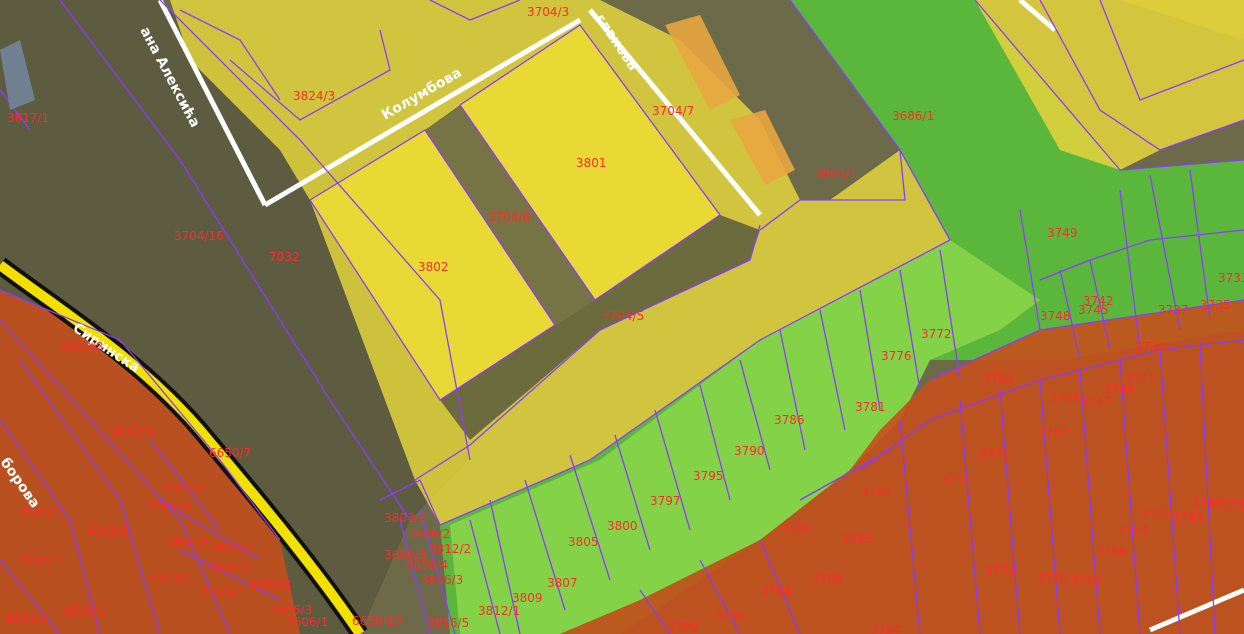 This screenshot has width=1244, height=634. What do you see at coordinates (913, 116) in the screenshot?
I see `parcel-label: 3686/1` at bounding box center [913, 116].